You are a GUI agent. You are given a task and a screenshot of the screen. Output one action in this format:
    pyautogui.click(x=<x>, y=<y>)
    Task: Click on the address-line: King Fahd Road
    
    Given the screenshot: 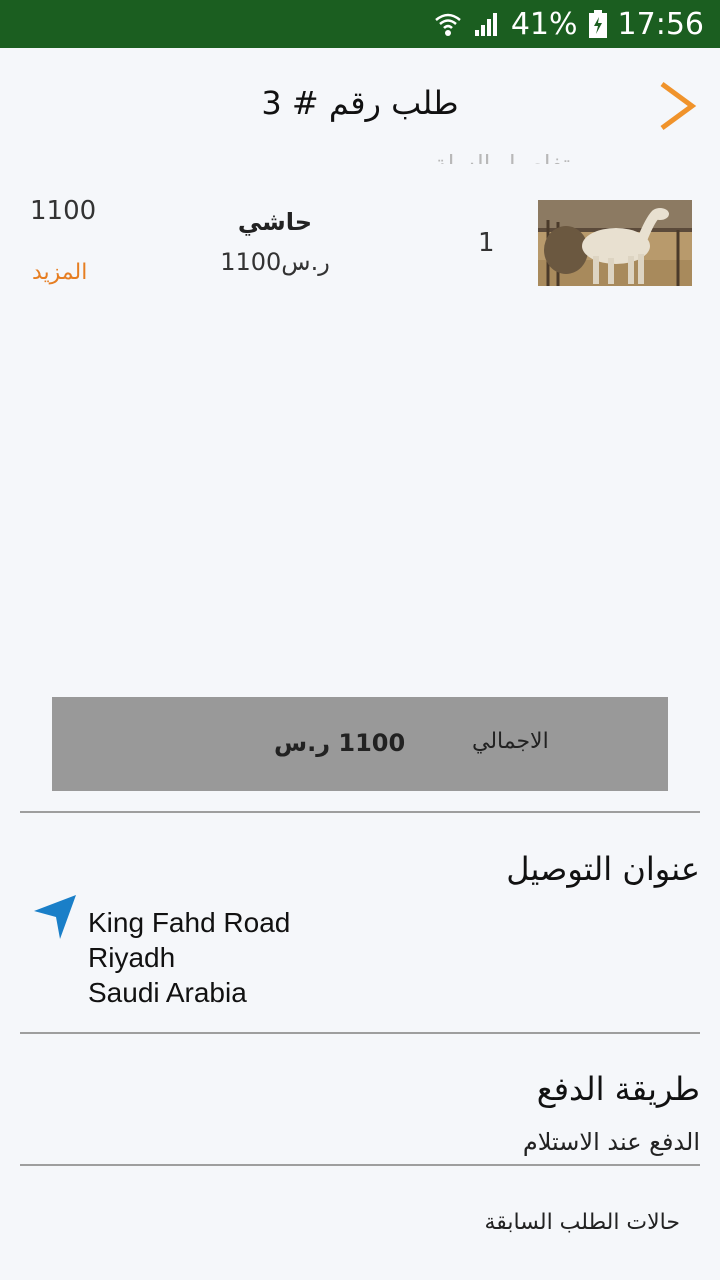 What is the action you would take?
    pyautogui.click(x=189, y=922)
    